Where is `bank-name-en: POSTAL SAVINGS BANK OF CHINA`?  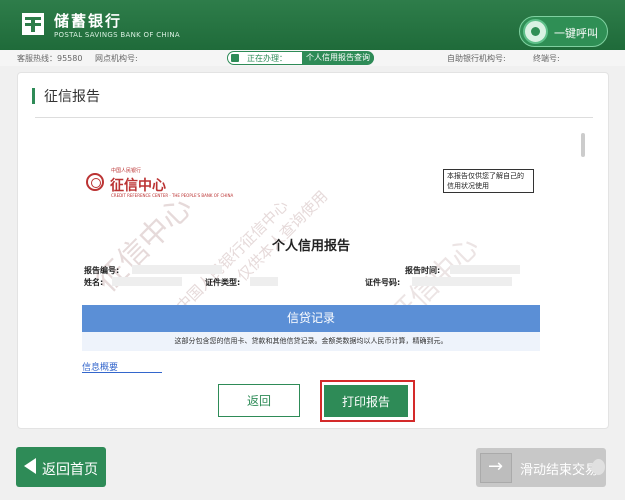 bank-name-en: POSTAL SAVINGS BANK OF CHINA is located at coordinates (117, 35).